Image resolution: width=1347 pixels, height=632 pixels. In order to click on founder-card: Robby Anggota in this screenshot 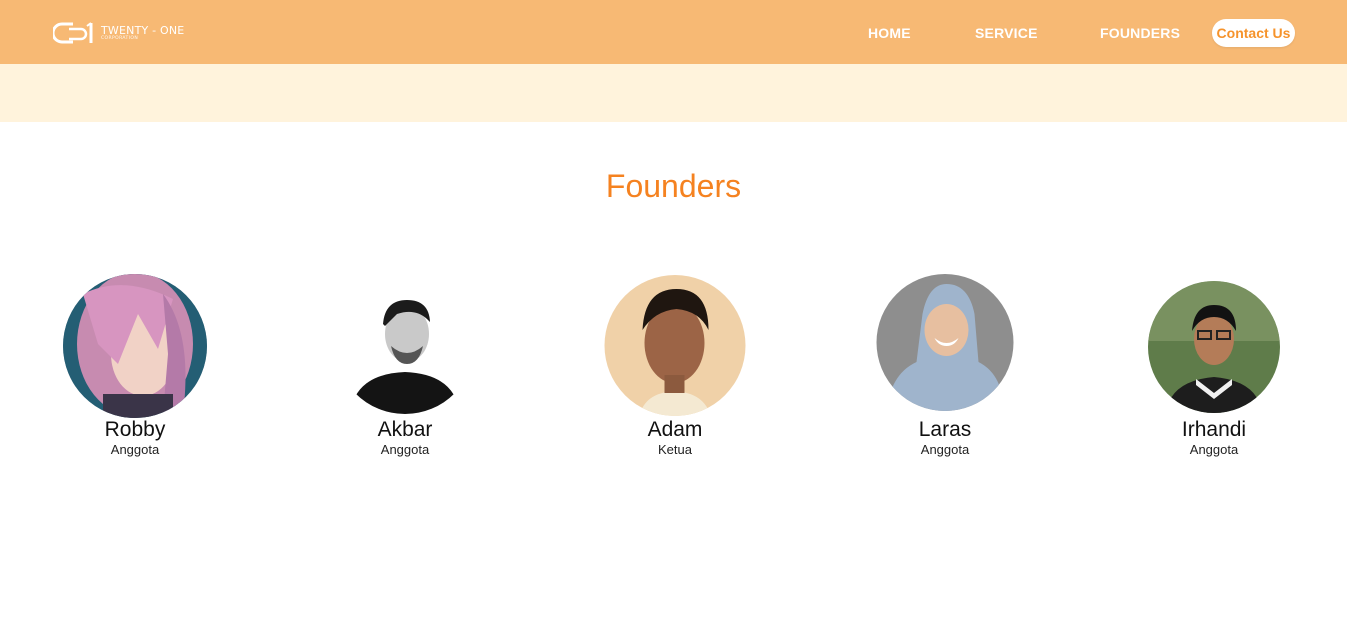, I will do `click(135, 363)`.